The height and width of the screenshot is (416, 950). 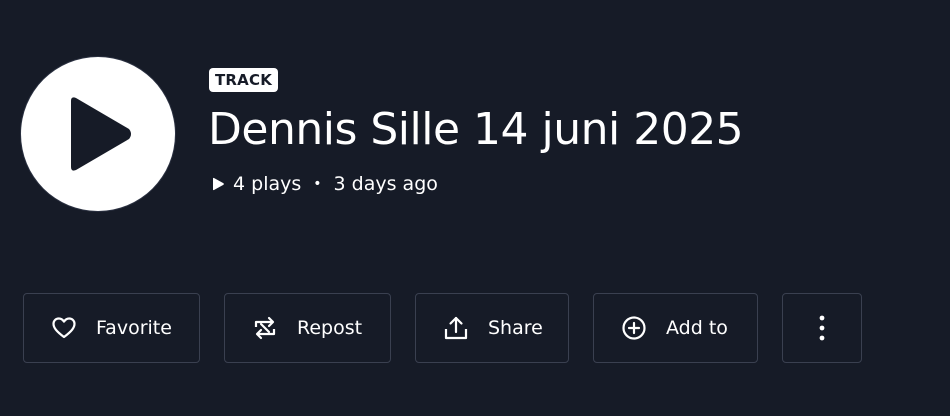 I want to click on add-to-button: Add to, so click(x=675, y=328).